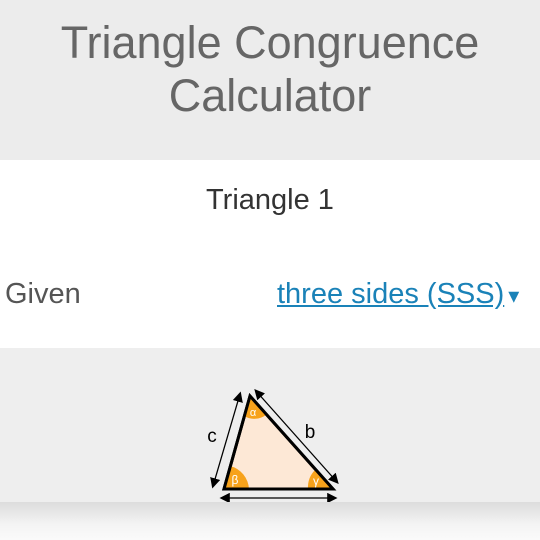 The height and width of the screenshot is (540, 540). What do you see at coordinates (270, 69) in the screenshot?
I see `page-title: Triangle Congruence Calculator` at bounding box center [270, 69].